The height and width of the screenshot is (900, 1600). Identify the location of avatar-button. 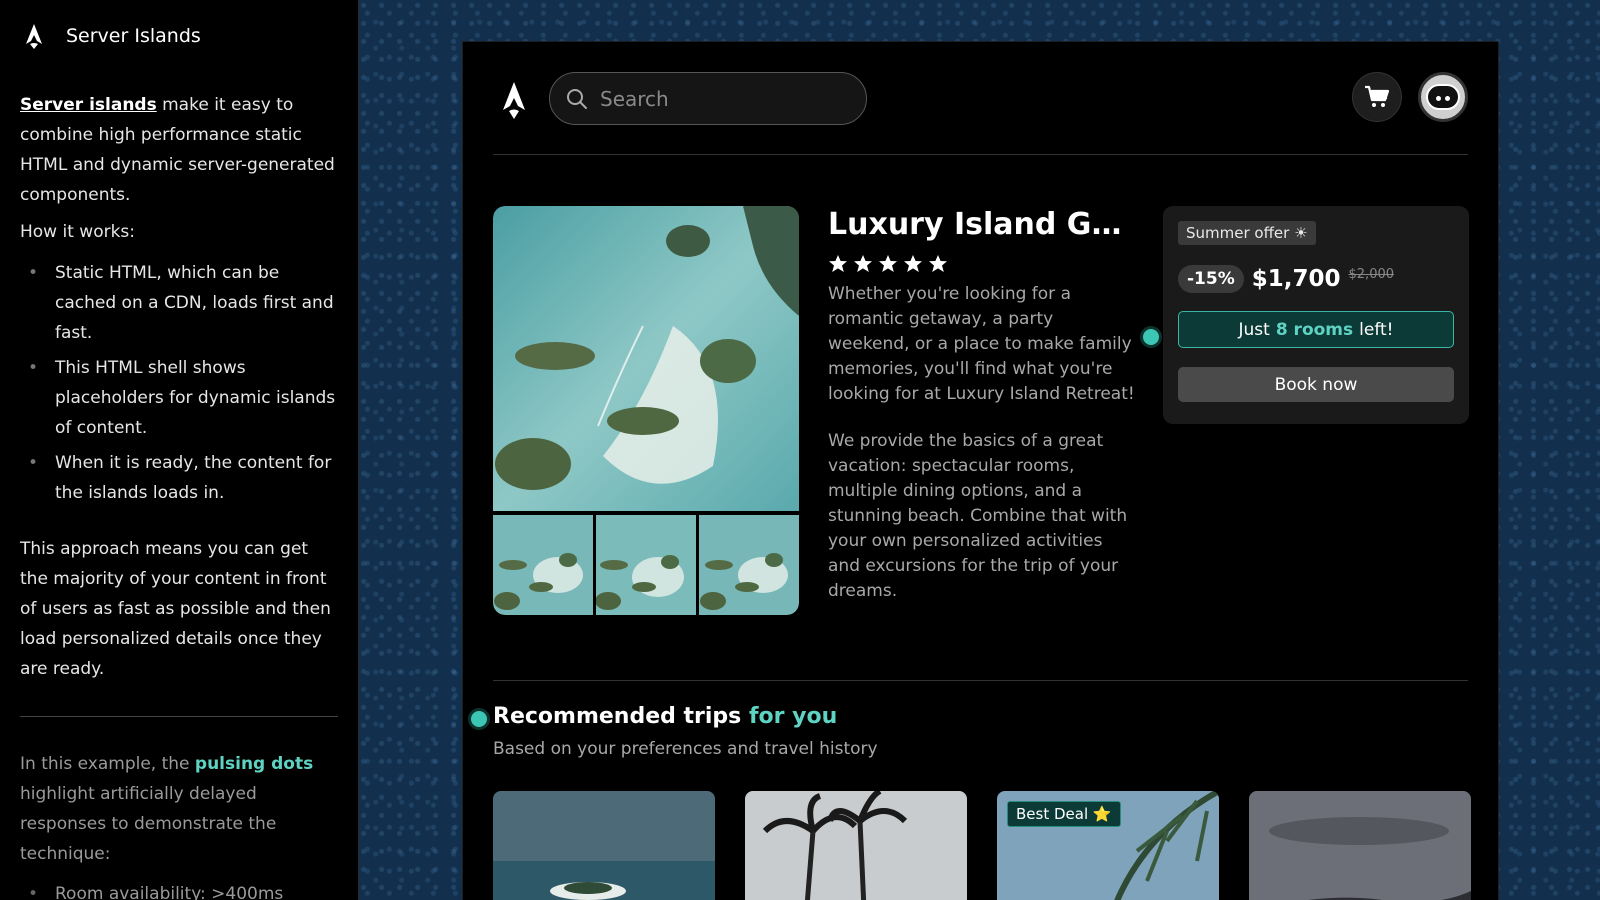
(1443, 97).